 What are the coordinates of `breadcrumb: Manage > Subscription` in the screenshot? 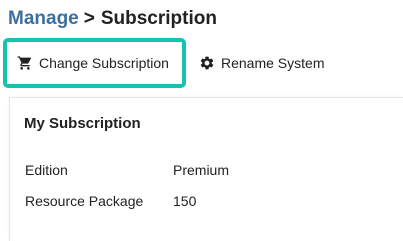 It's located at (112, 19).